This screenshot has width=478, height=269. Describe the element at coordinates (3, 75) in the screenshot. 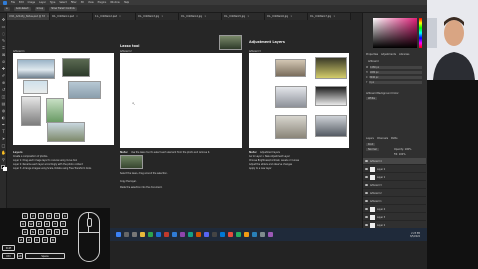

I see `brush-tool-icon: ✐` at that location.